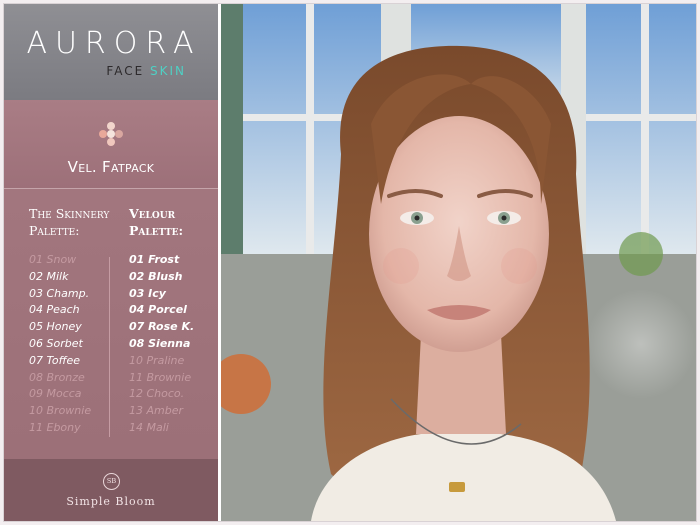  Describe the element at coordinates (152, 213) in the screenshot. I see `velour-heading-line1: Velour` at that location.